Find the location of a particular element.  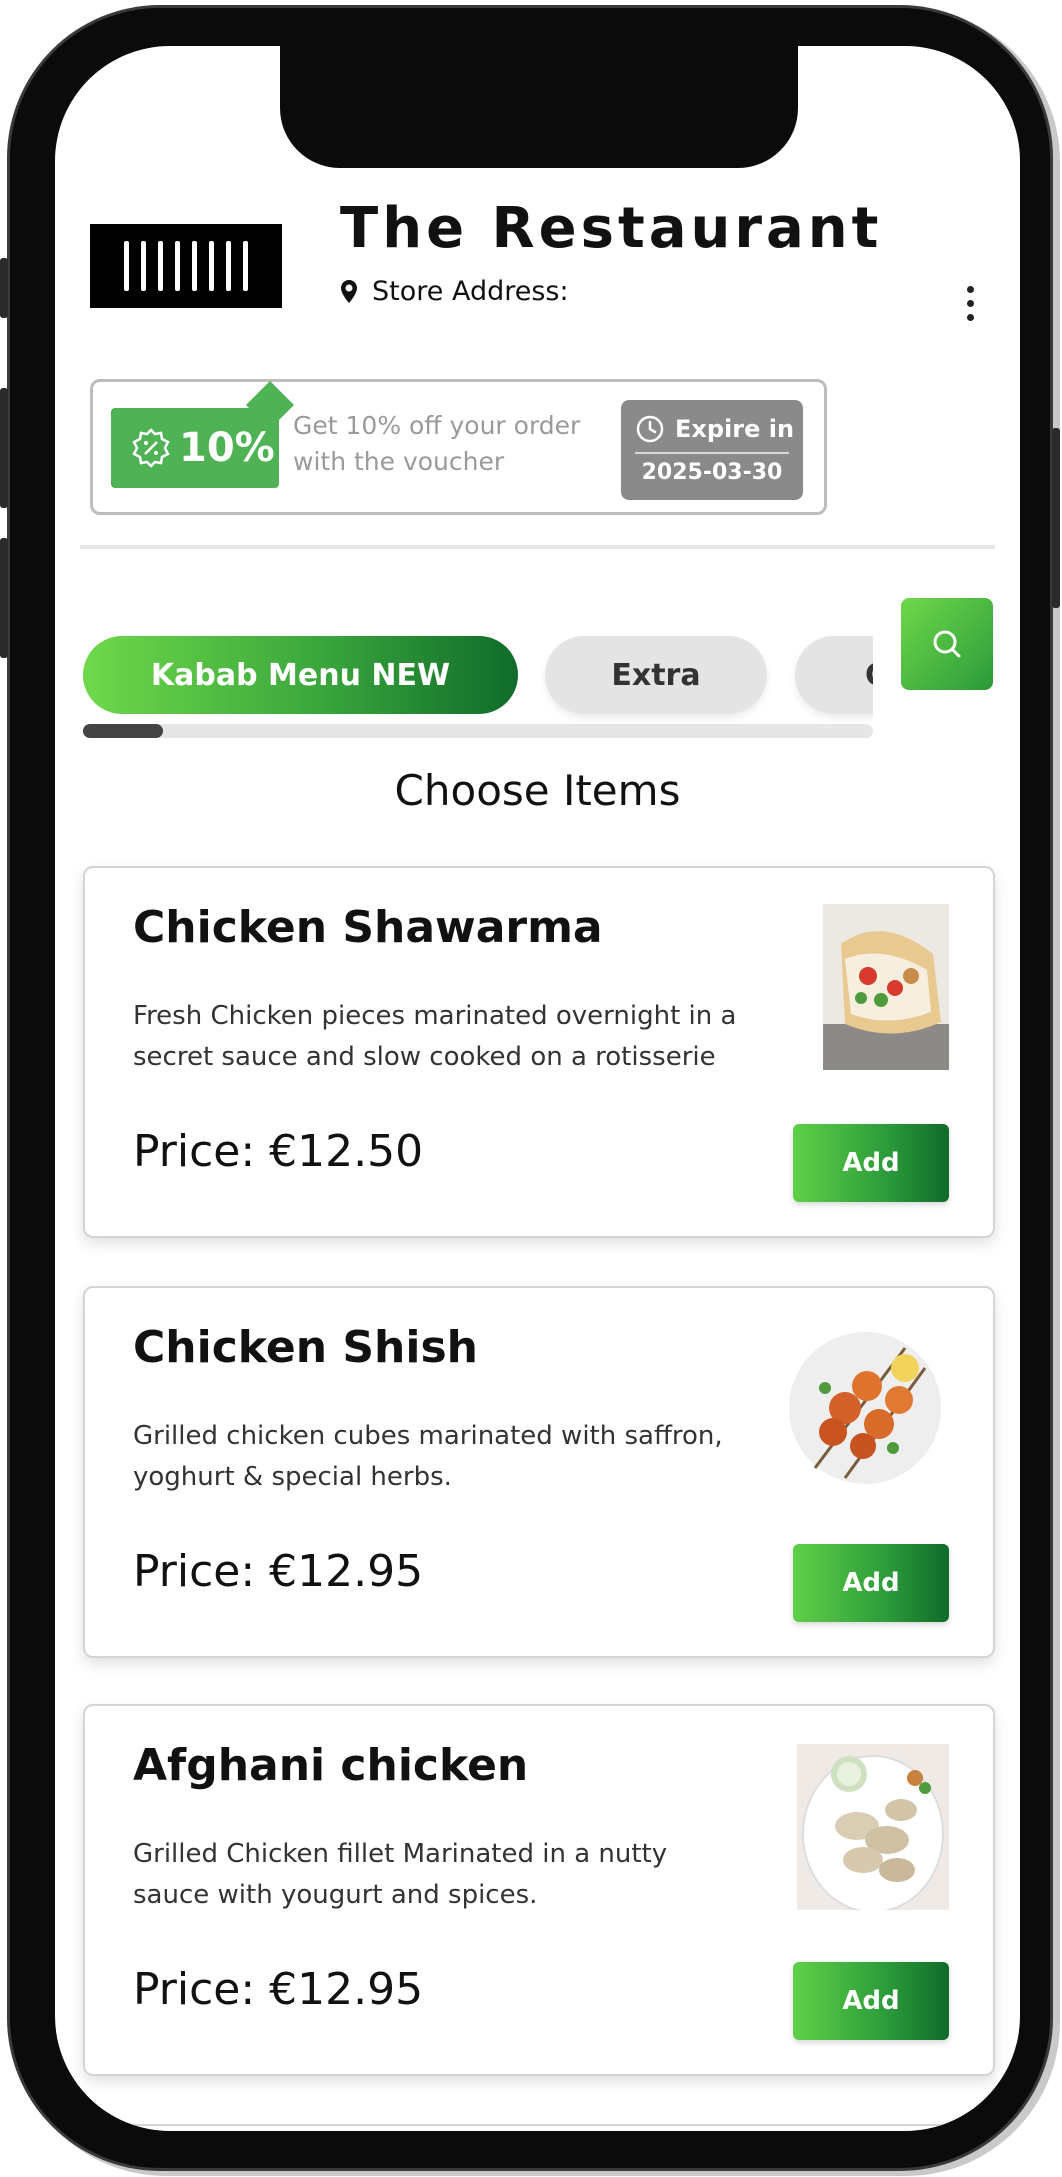

voucher-line-1: Get 10% off your order is located at coordinates (437, 425).